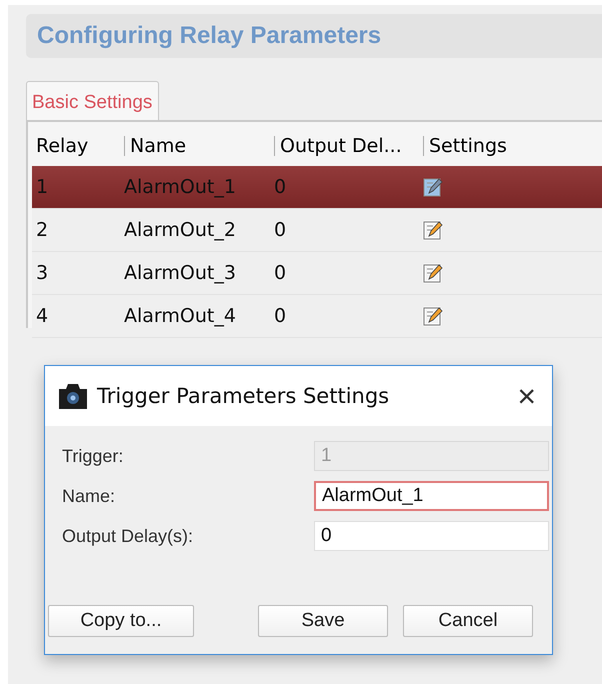 This screenshot has width=602, height=684. What do you see at coordinates (180, 230) in the screenshot?
I see `table-cell: AlarmOut_2` at bounding box center [180, 230].